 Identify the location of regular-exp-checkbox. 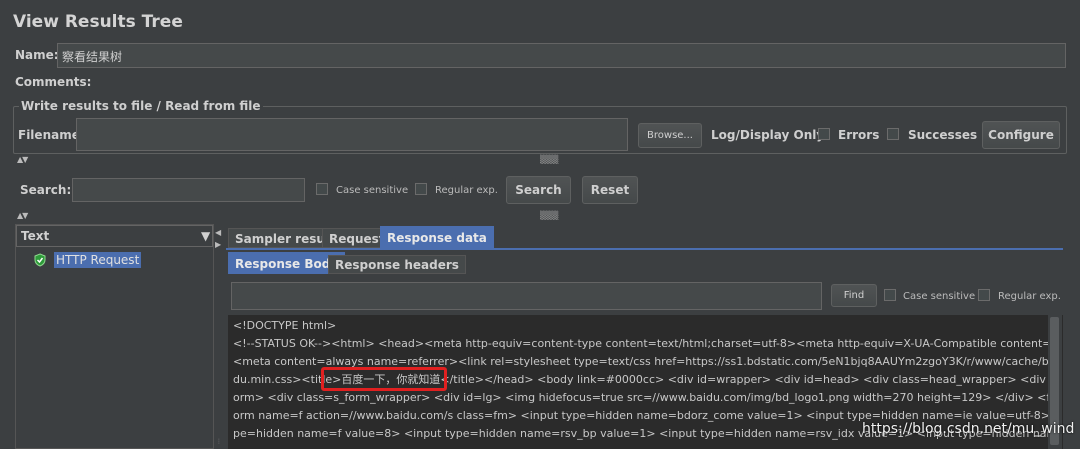
(421, 189).